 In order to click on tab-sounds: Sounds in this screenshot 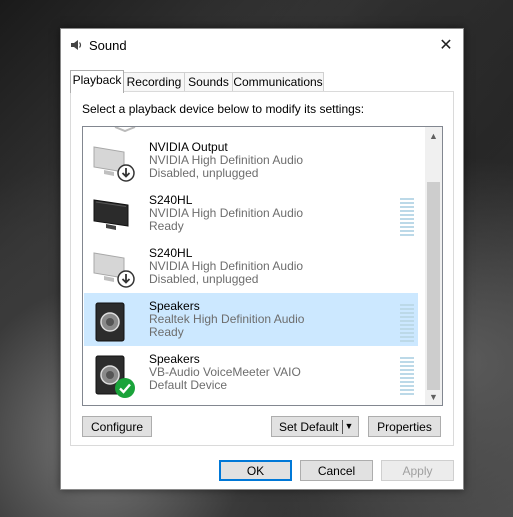, I will do `click(208, 82)`.